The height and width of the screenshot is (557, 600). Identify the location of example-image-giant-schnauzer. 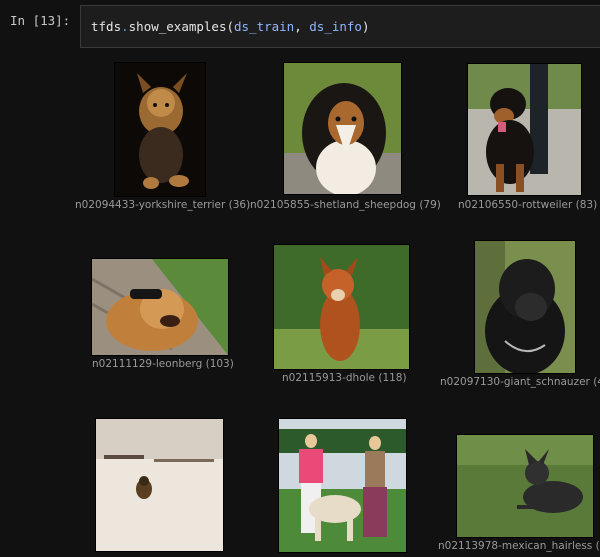
(525, 307).